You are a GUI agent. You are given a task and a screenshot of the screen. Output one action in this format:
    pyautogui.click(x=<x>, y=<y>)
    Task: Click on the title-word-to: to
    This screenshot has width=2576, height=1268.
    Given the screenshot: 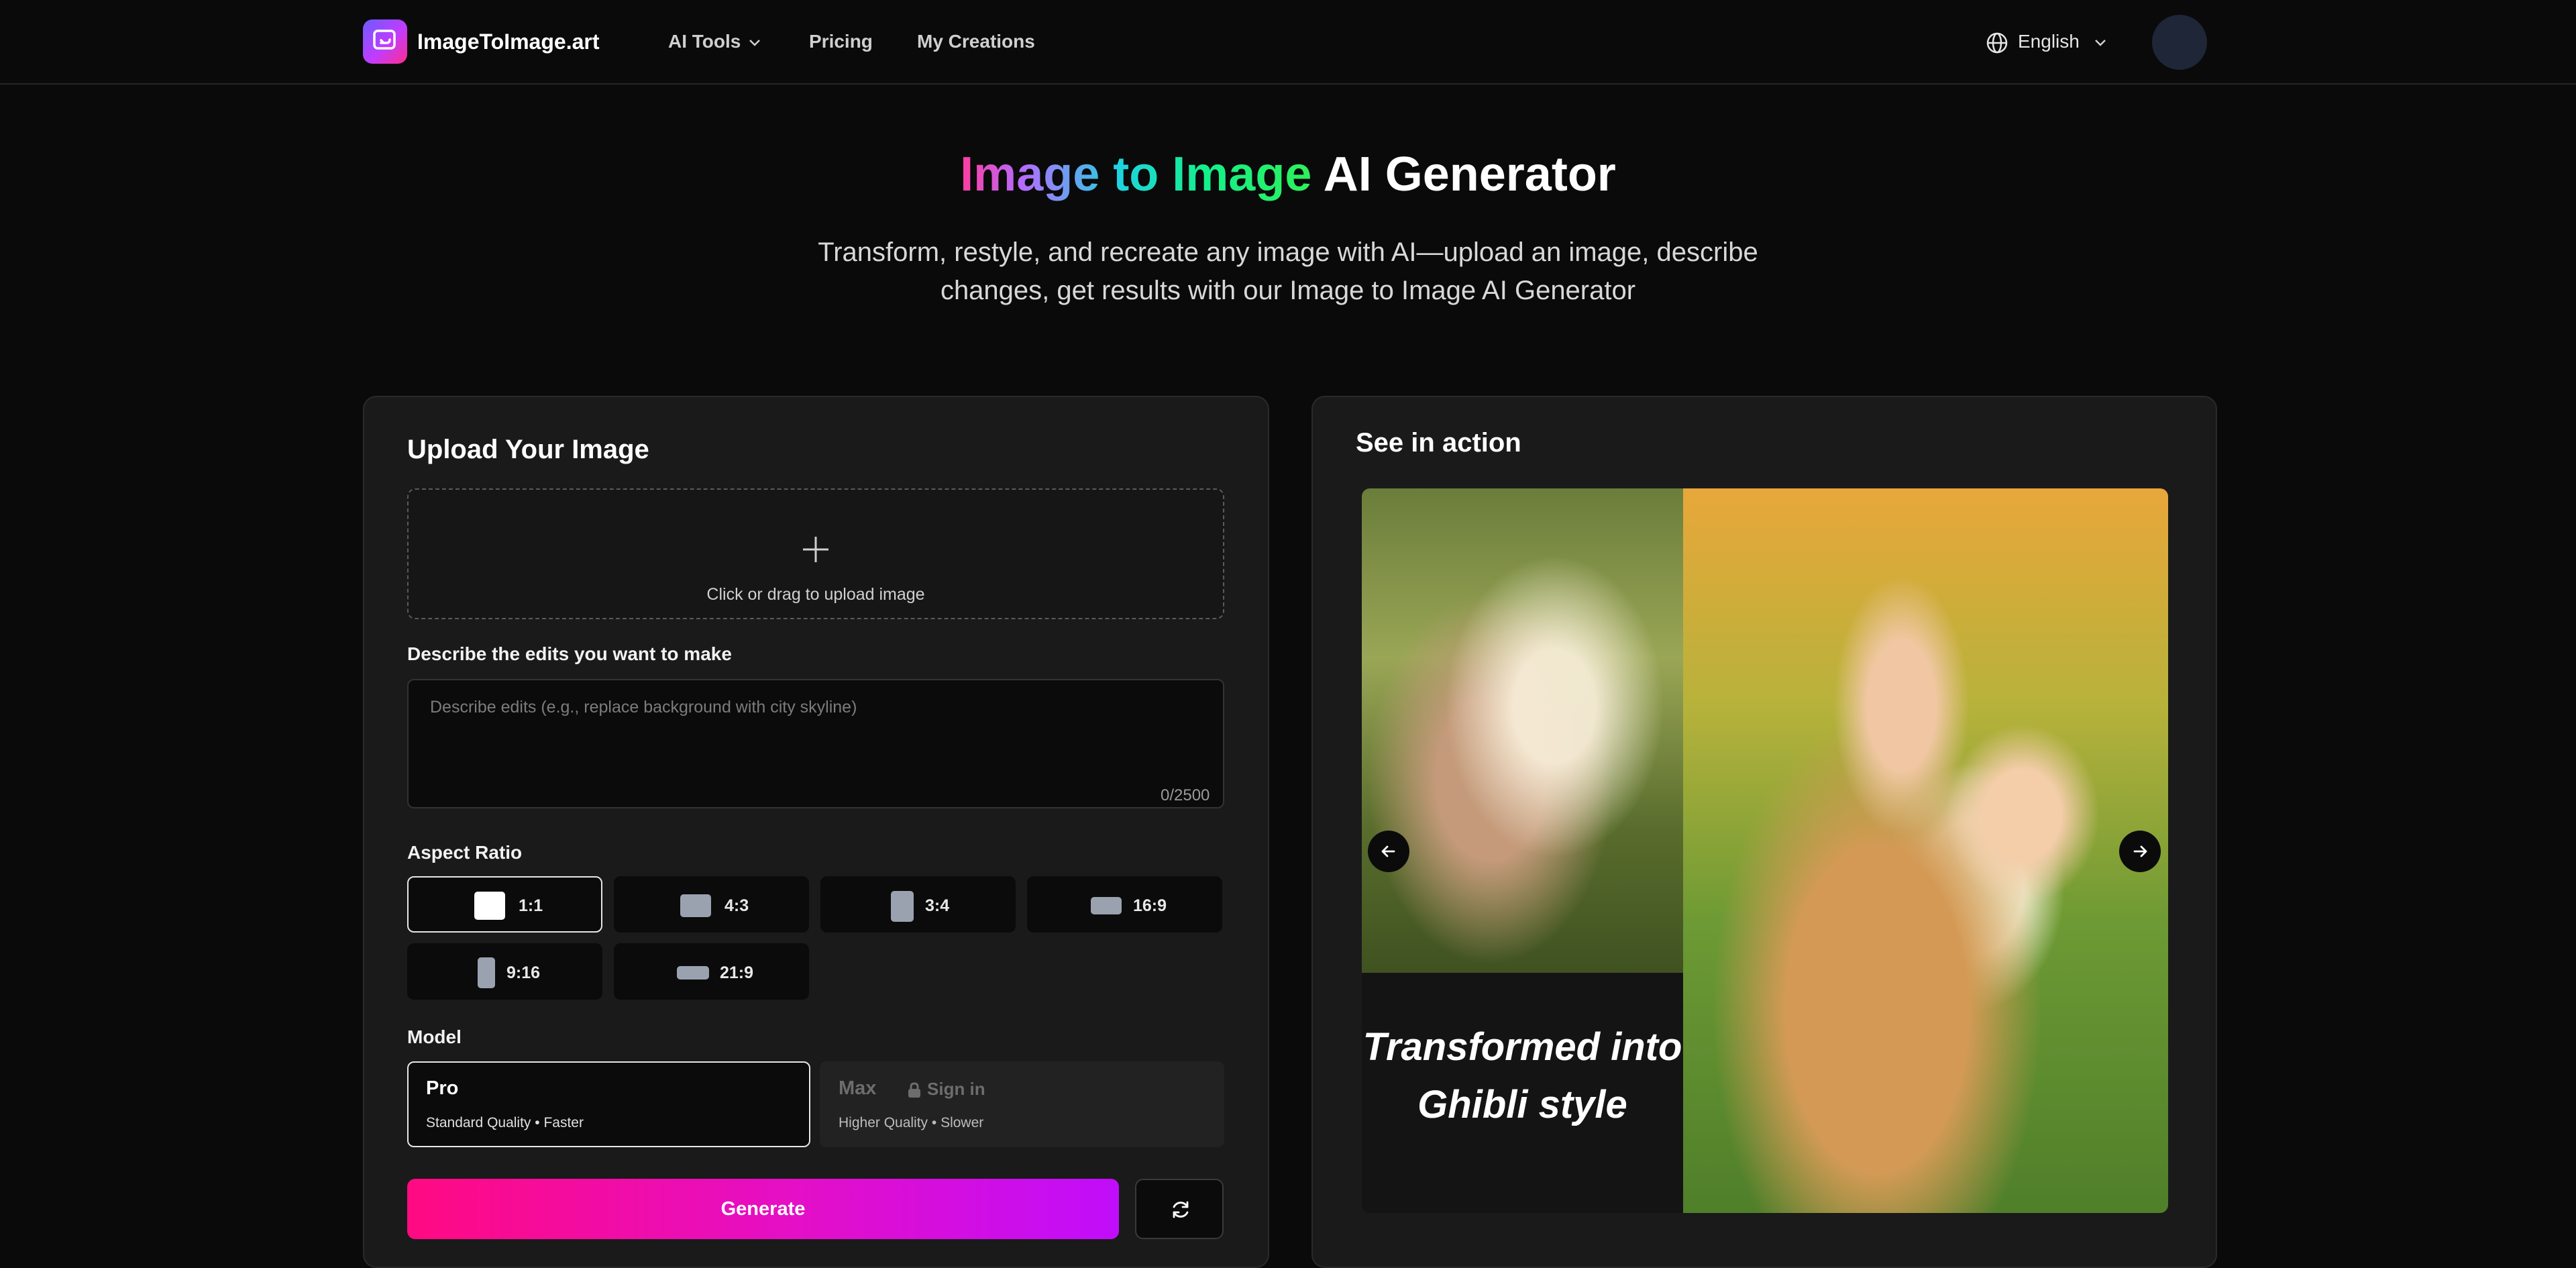 What is the action you would take?
    pyautogui.click(x=1136, y=174)
    